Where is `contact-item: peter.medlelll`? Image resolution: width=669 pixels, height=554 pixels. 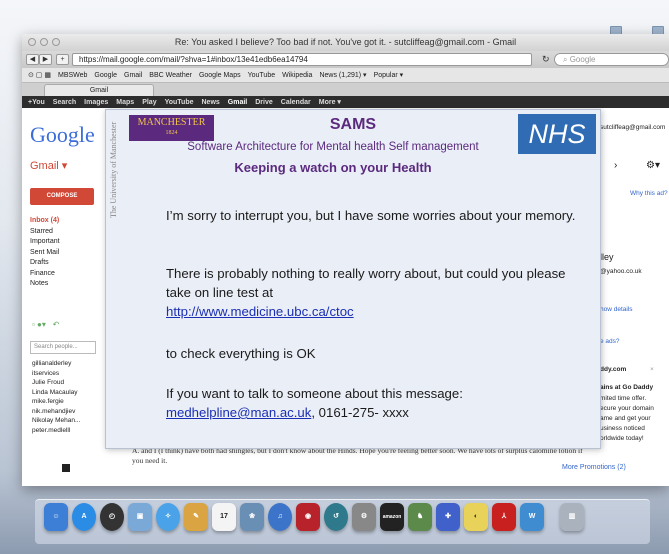 contact-item: peter.medlelll is located at coordinates (56, 431).